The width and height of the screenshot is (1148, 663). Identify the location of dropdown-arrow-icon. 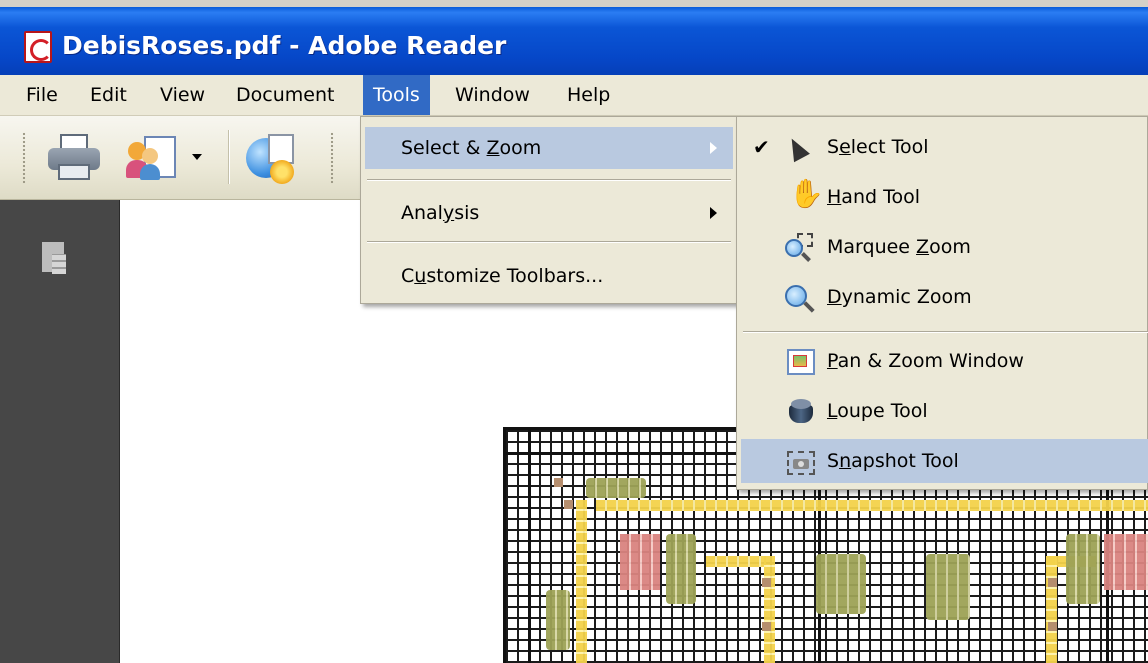
(197, 157).